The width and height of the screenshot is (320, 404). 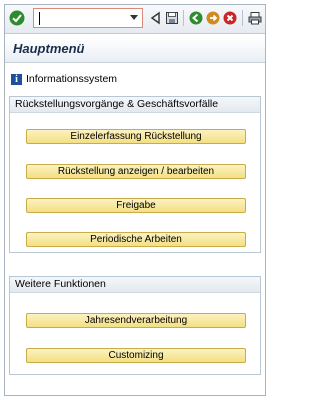 What do you see at coordinates (213, 18) in the screenshot?
I see `exit-icon` at bounding box center [213, 18].